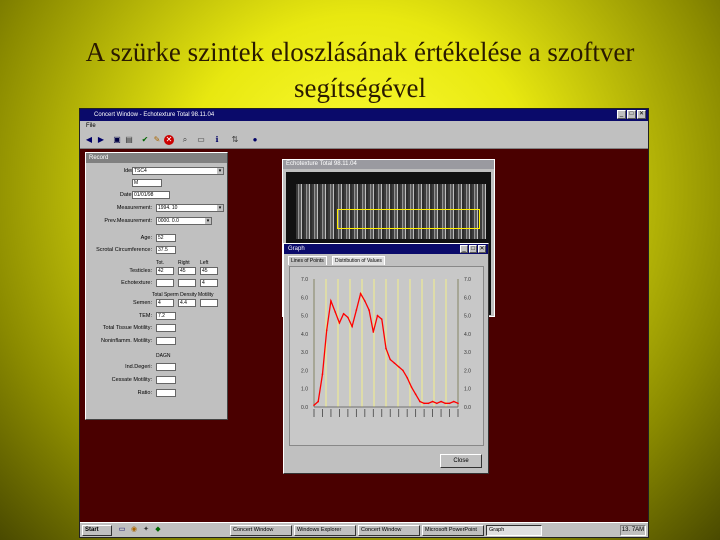 This screenshot has height=540, width=720. Describe the element at coordinates (217, 140) in the screenshot. I see `info-icon: ℹ` at that location.